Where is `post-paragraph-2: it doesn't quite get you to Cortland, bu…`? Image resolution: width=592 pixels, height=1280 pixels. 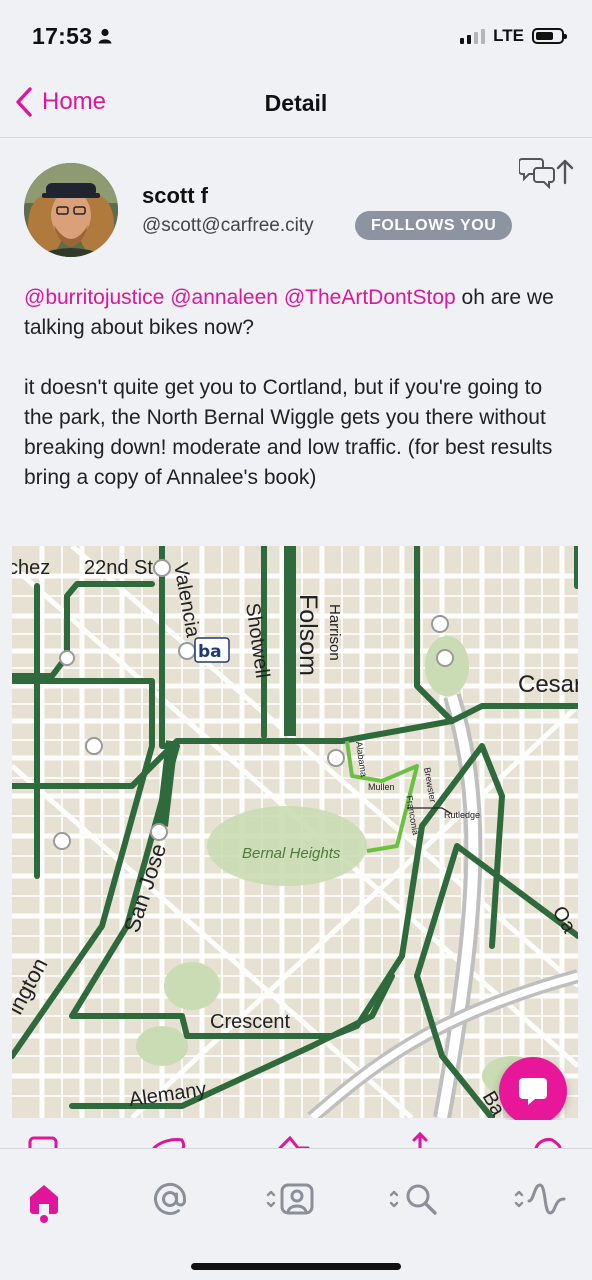
post-paragraph-2: it doesn't quite get you to Cortland, bu… is located at coordinates (288, 432).